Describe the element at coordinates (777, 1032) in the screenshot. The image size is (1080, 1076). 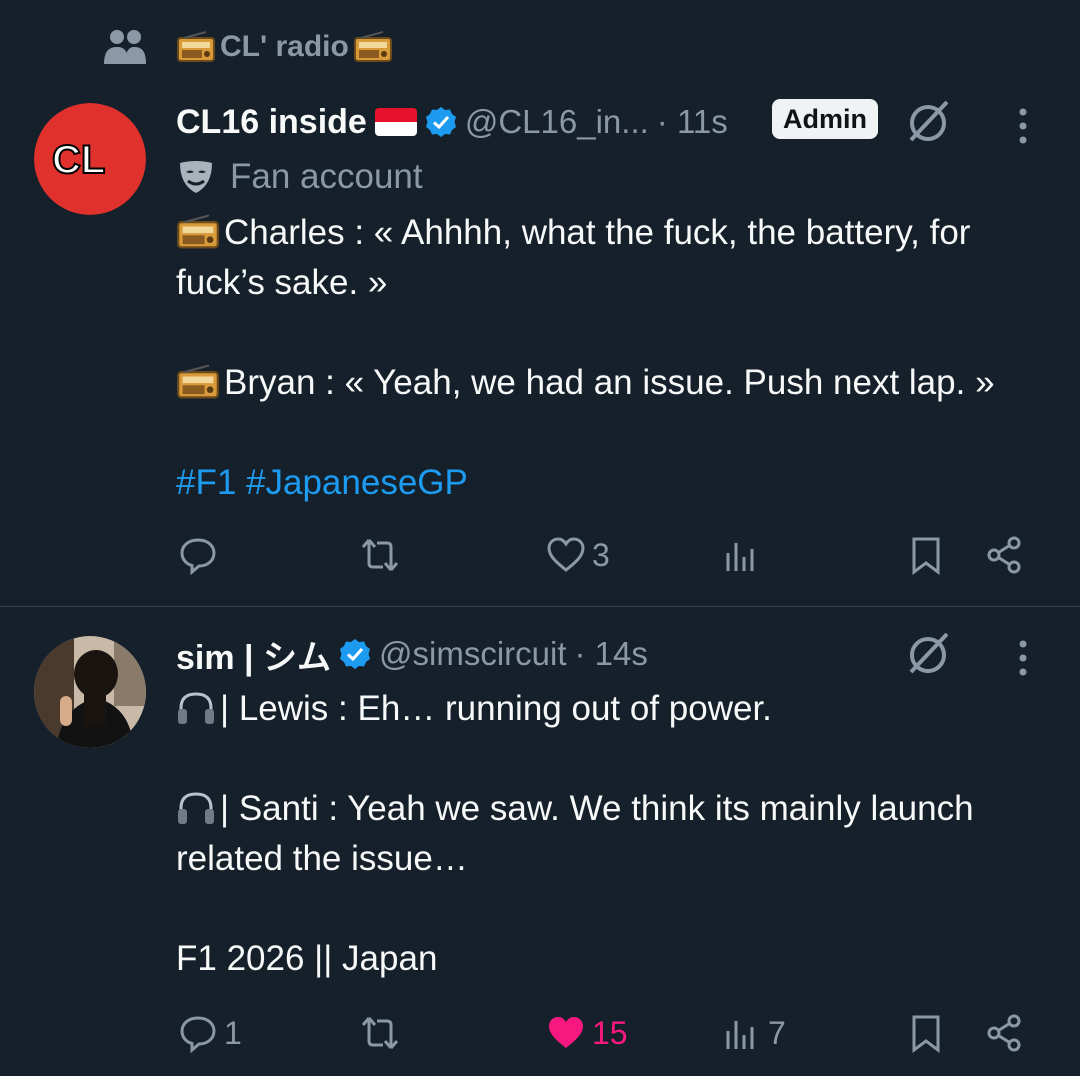
I see `views-count: 7` at that location.